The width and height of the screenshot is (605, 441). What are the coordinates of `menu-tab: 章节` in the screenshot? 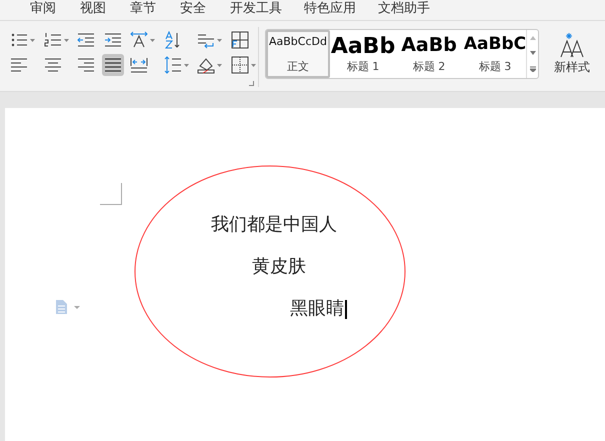 It's located at (143, 9).